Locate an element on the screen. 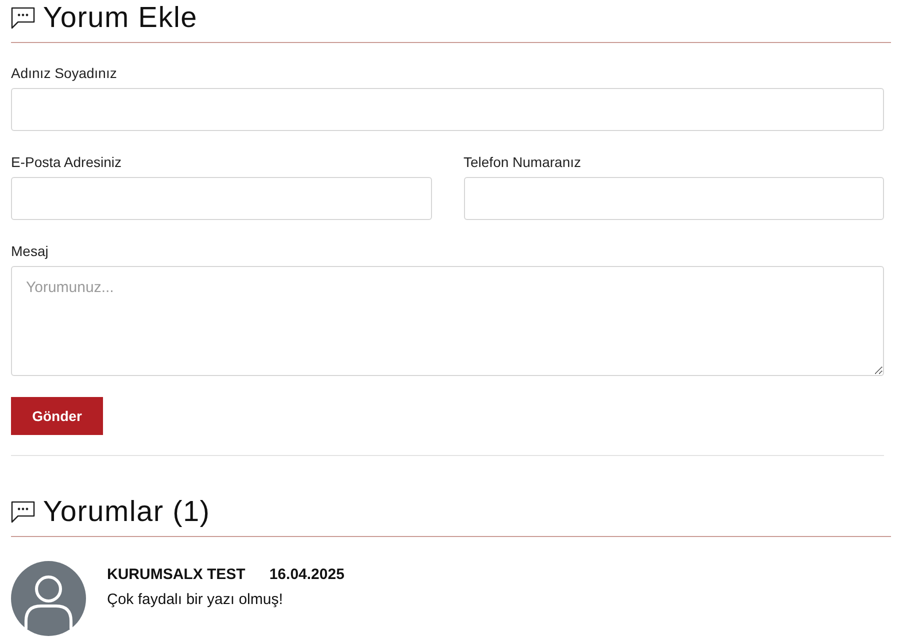  field-label: Adınız Soyadınız is located at coordinates (64, 73).